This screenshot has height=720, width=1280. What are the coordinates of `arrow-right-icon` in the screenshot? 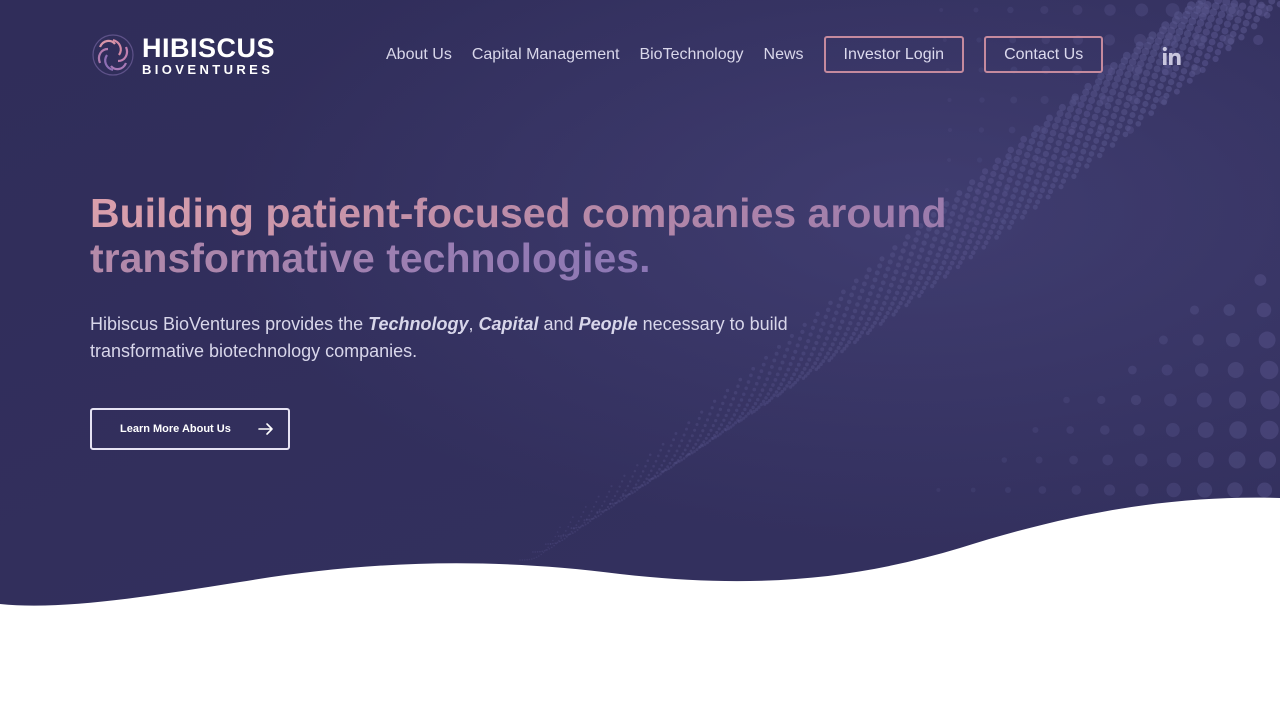 It's located at (265, 429).